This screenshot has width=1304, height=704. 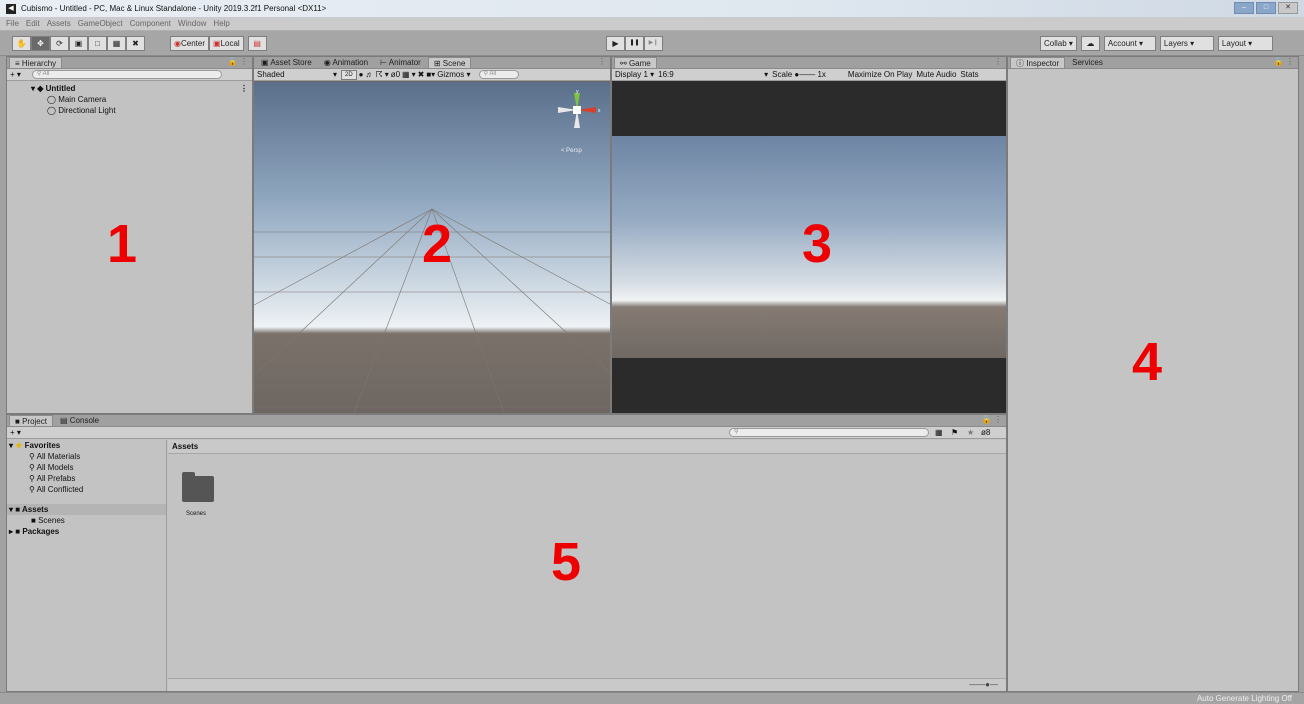 What do you see at coordinates (421, 74) in the screenshot?
I see `tools-icon: ✖` at bounding box center [421, 74].